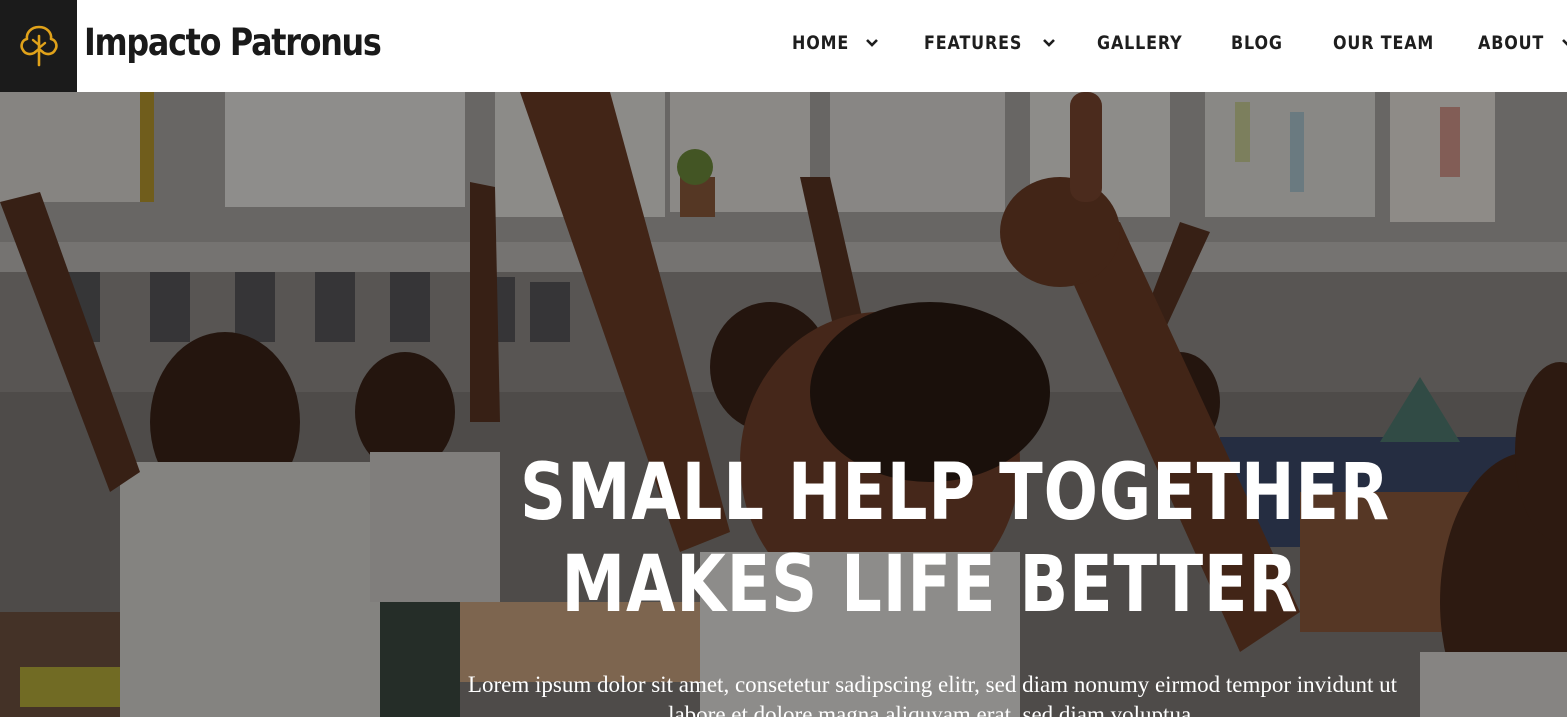 This screenshot has width=1567, height=717. I want to click on nav-item-features: FEATURES, so click(990, 43).